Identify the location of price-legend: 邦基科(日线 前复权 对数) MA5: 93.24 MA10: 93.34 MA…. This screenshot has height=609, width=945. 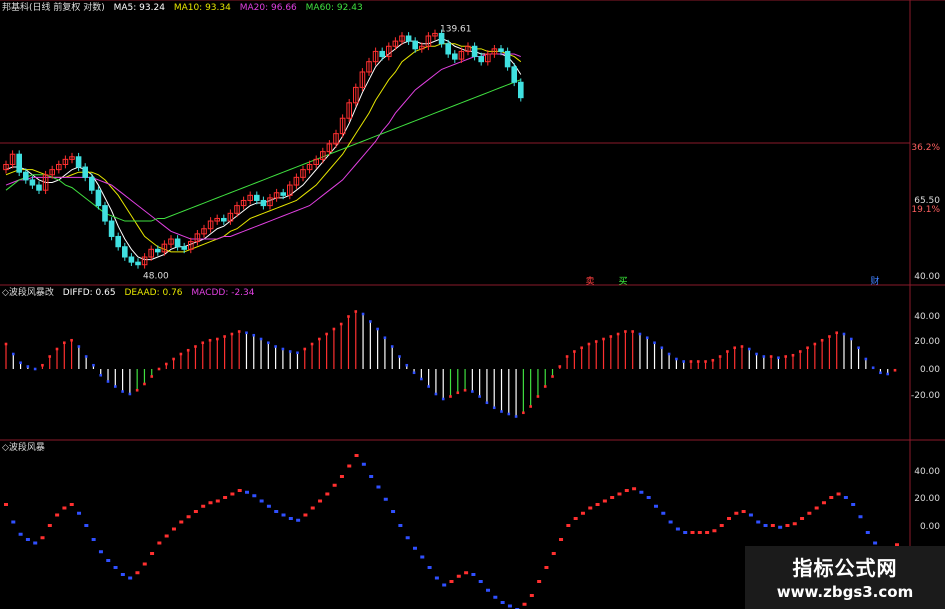
(185, 8).